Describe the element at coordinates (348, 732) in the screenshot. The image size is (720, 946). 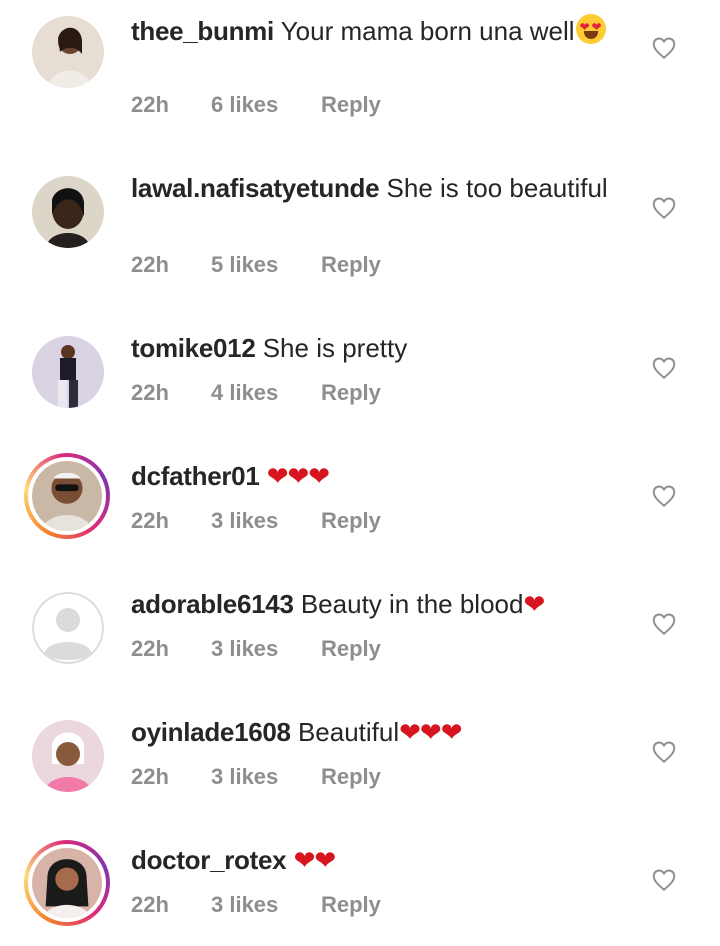
I see `comment-text: Beautiful` at that location.